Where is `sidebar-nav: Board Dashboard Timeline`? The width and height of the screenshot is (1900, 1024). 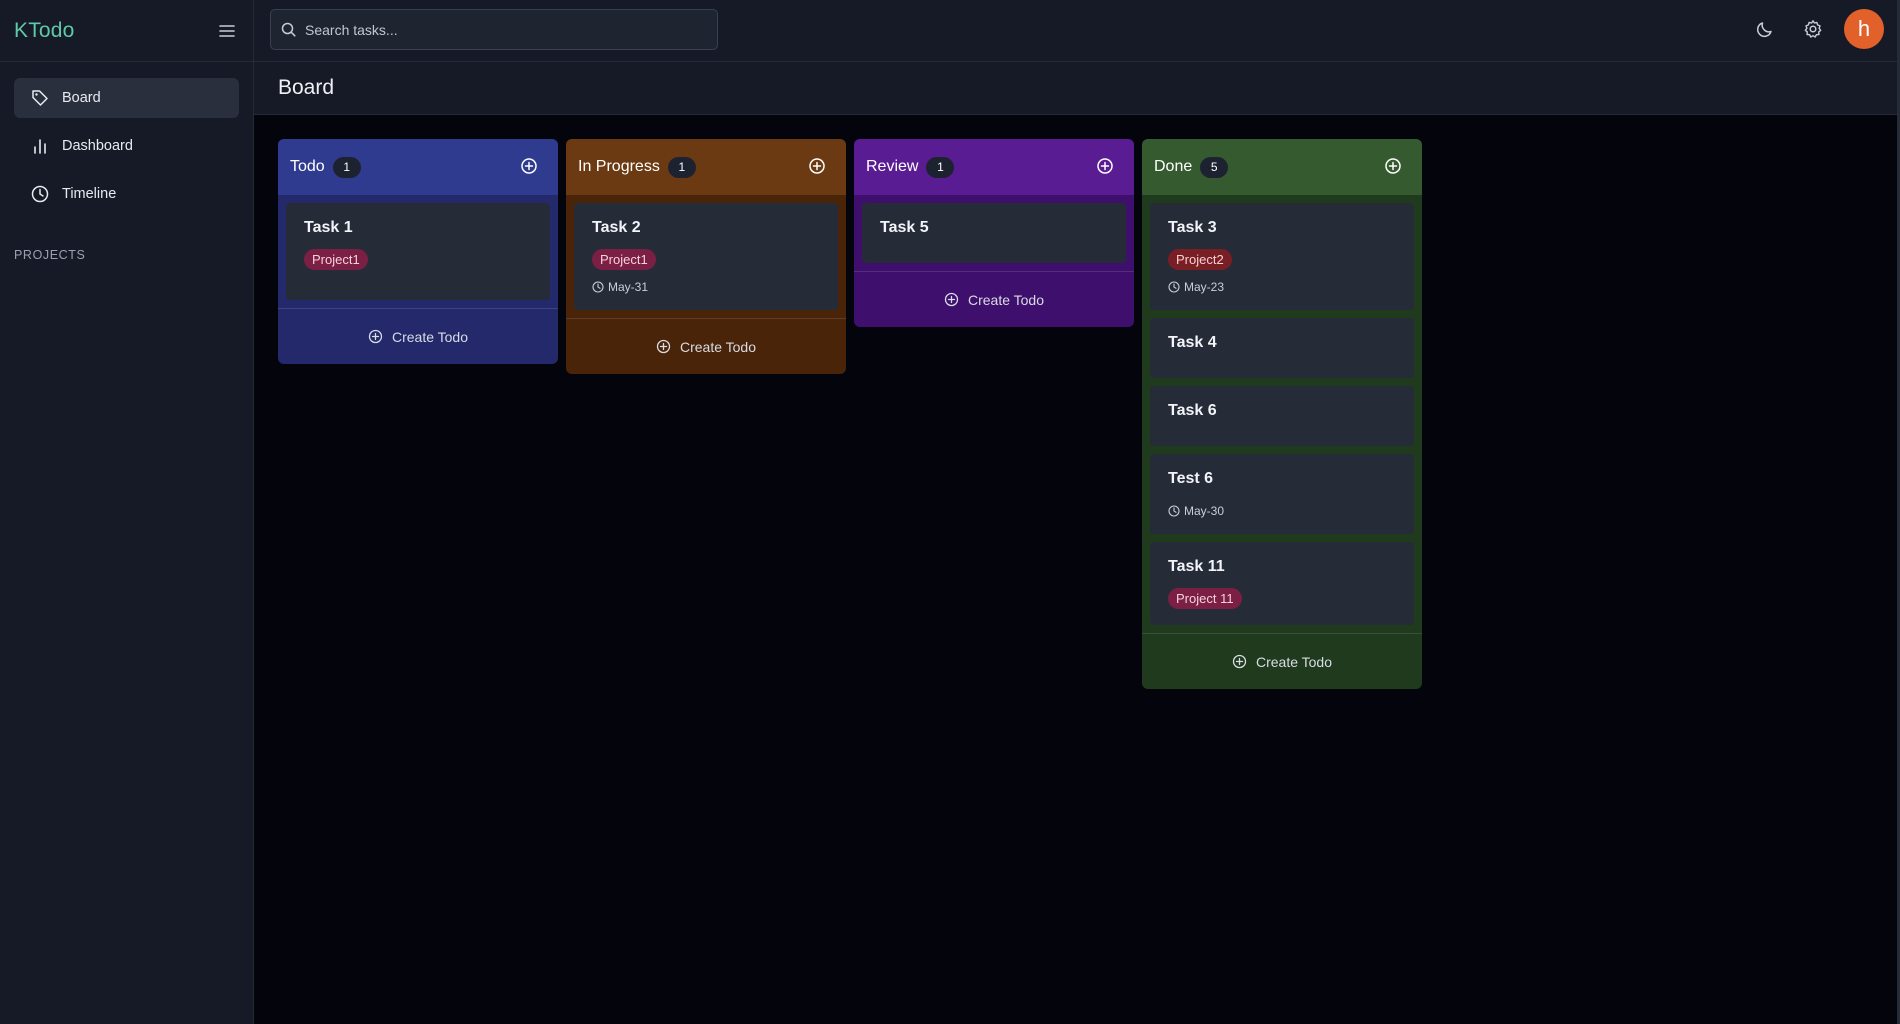
sidebar-nav: Board Dashboard Timeline is located at coordinates (126, 138).